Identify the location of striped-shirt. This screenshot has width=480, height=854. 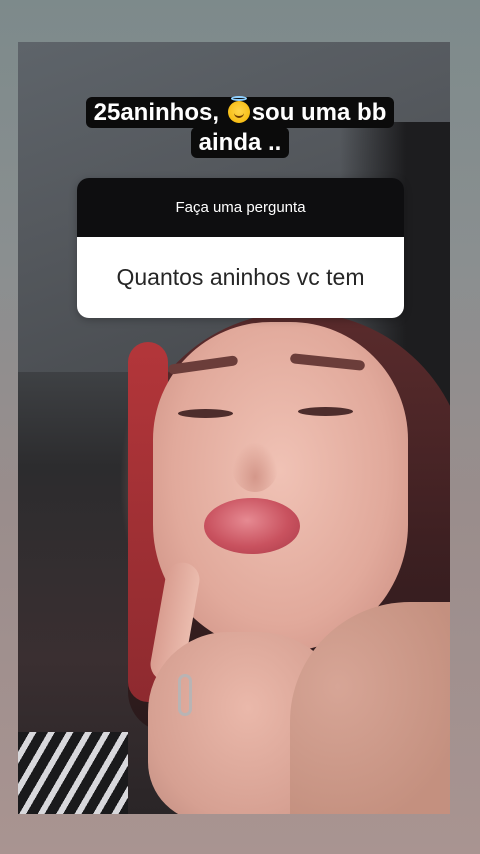
(73, 773).